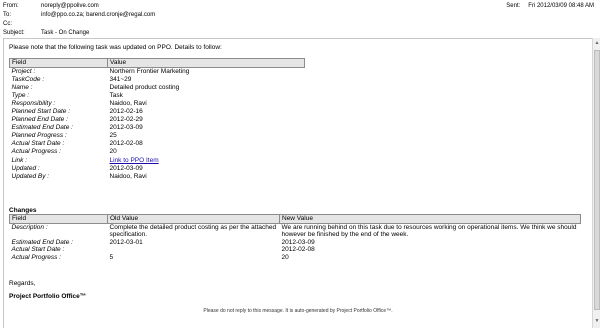 The image size is (600, 328). I want to click on old-value: 2012-03-01, so click(126, 242).